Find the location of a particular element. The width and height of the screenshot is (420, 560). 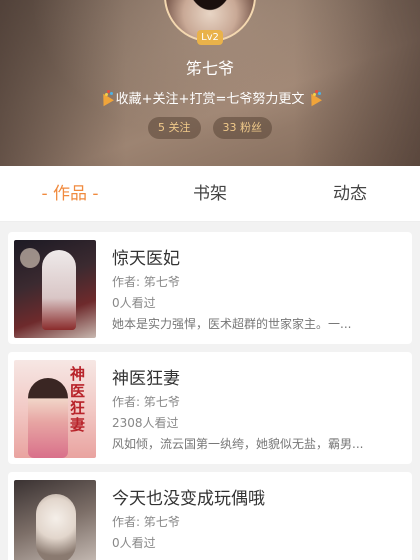

book-readers: 2308人看过 is located at coordinates (145, 423).